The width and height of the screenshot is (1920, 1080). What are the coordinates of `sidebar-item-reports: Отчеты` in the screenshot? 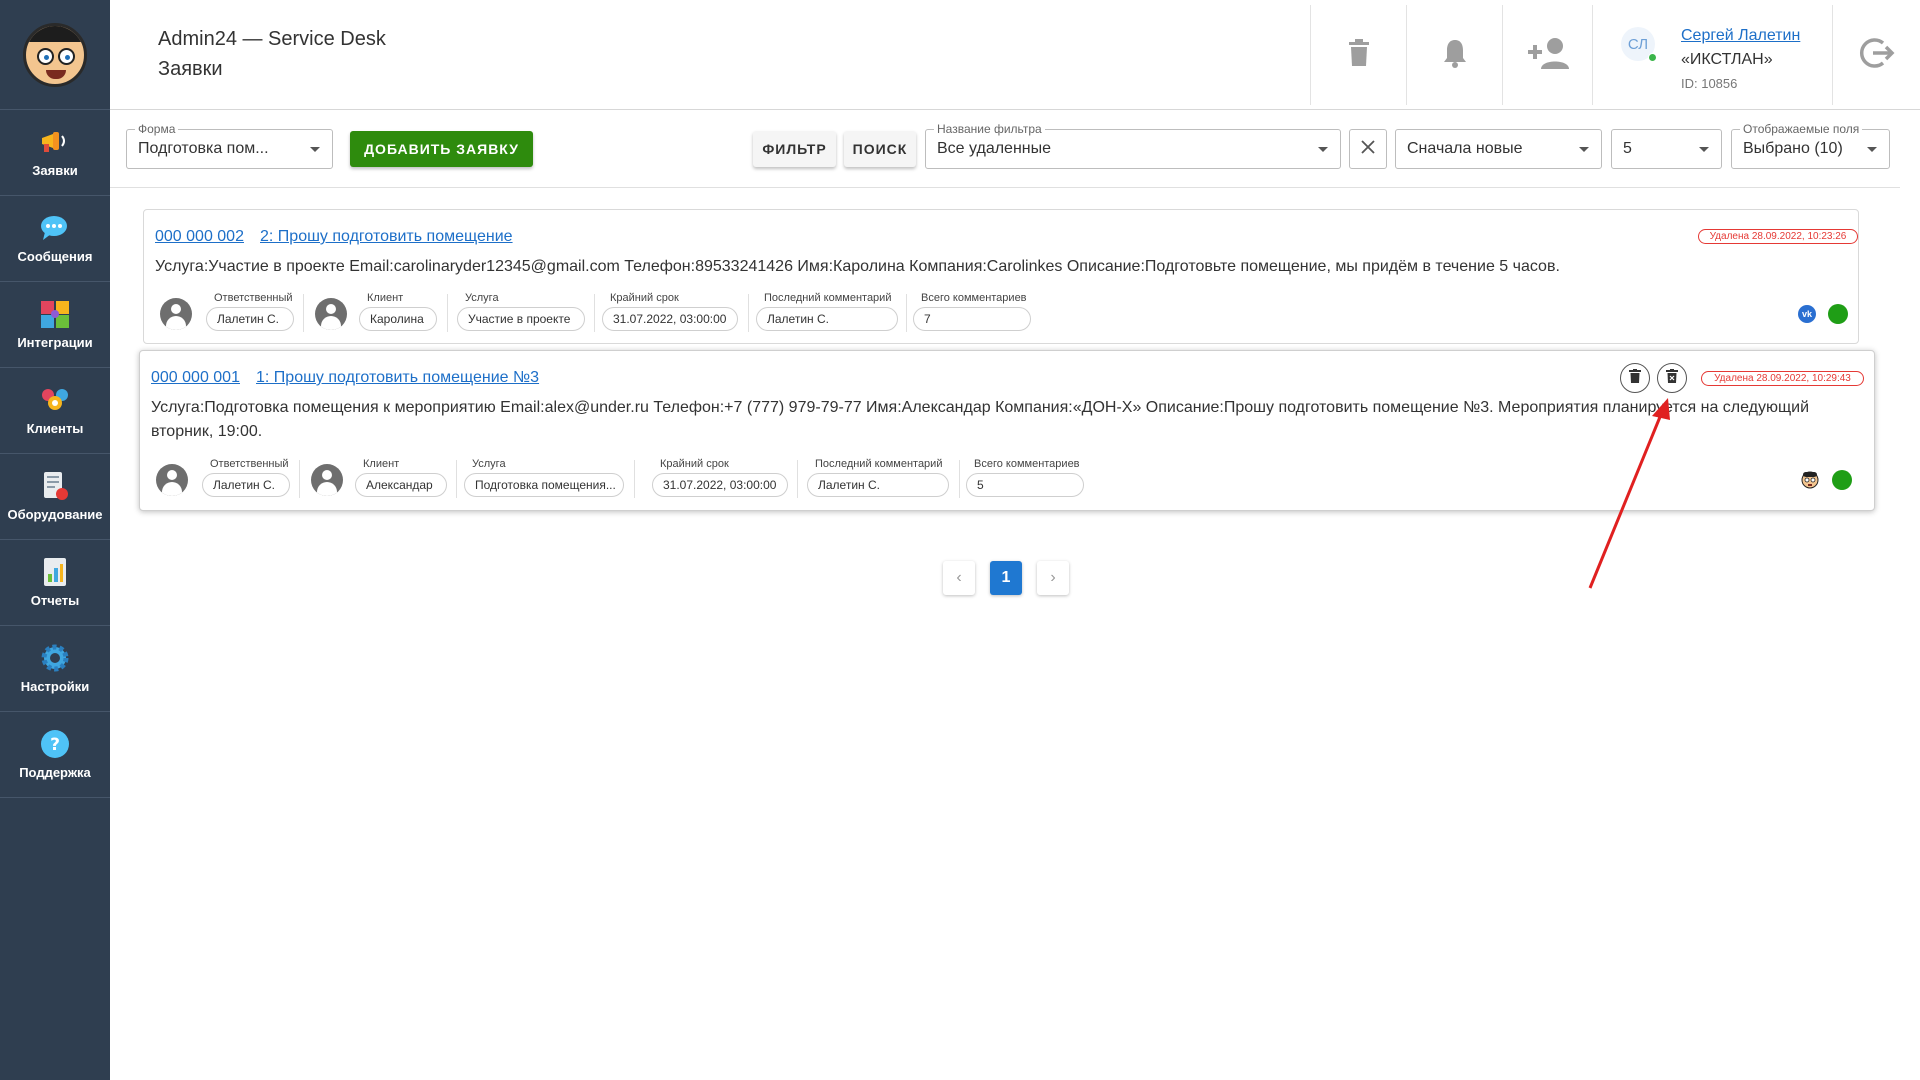 It's located at (55, 583).